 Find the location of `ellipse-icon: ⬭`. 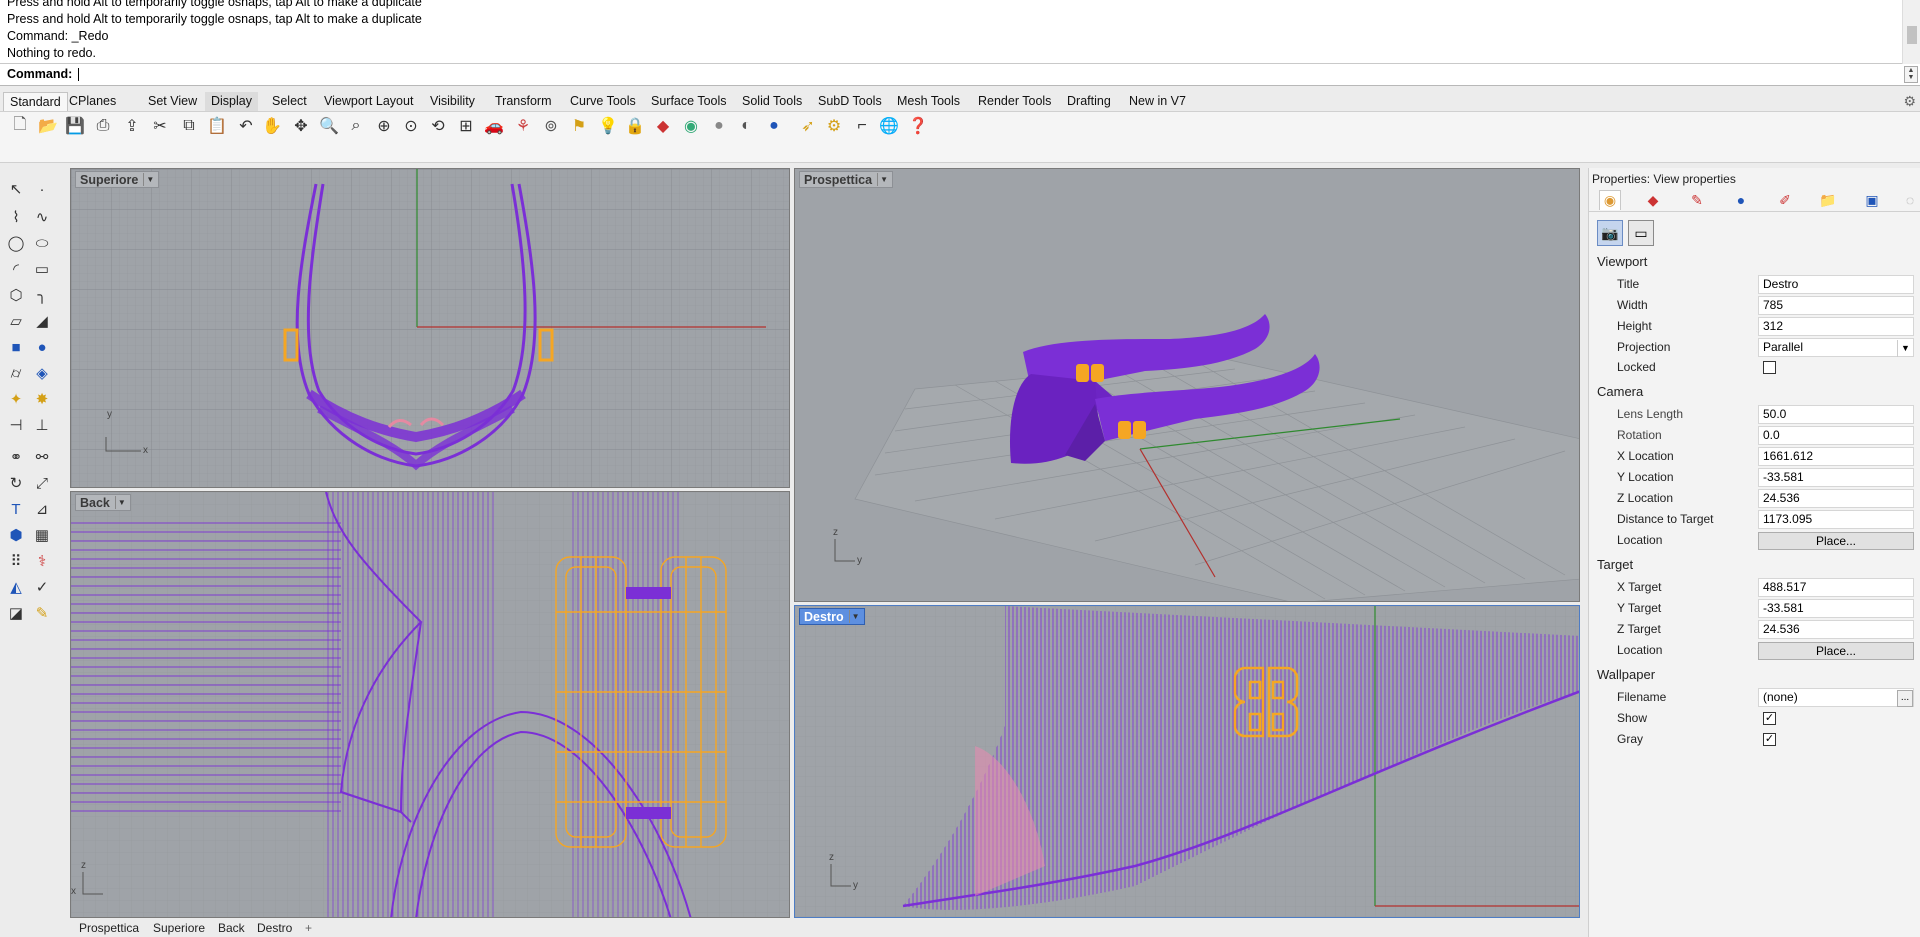

ellipse-icon: ⬭ is located at coordinates (42, 243).